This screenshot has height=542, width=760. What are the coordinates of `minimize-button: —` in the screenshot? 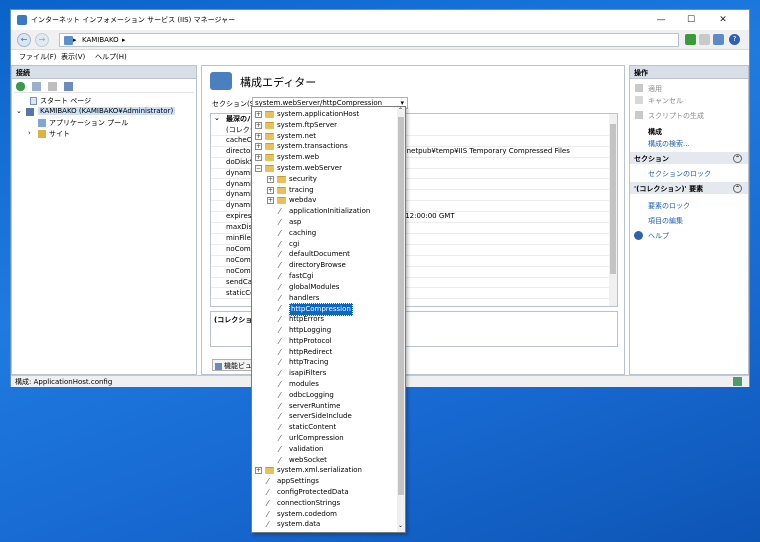 It's located at (661, 20).